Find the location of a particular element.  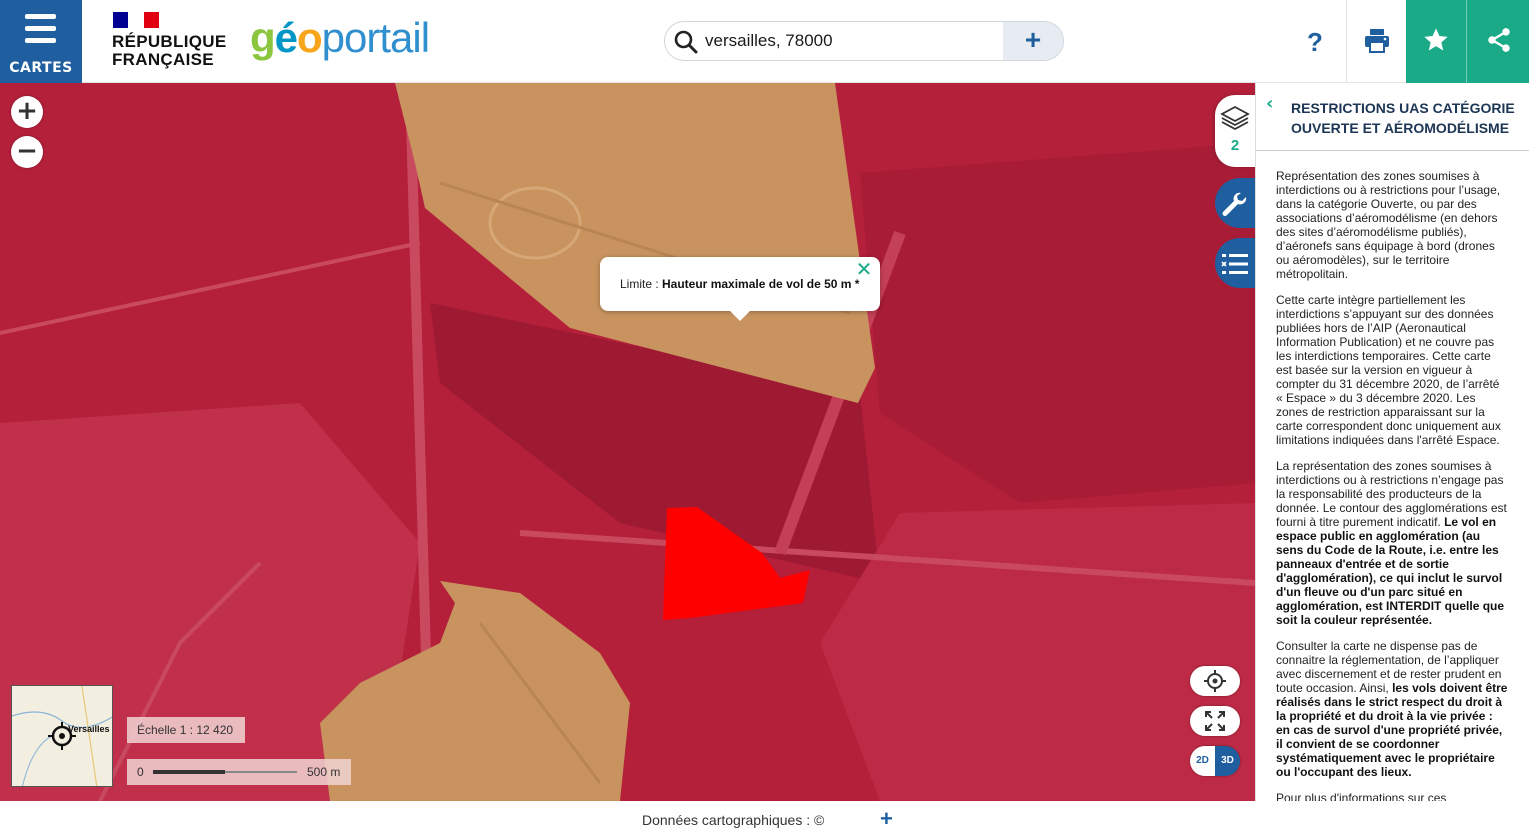

2d-3d-toggle: 2D 3D is located at coordinates (1215, 761).